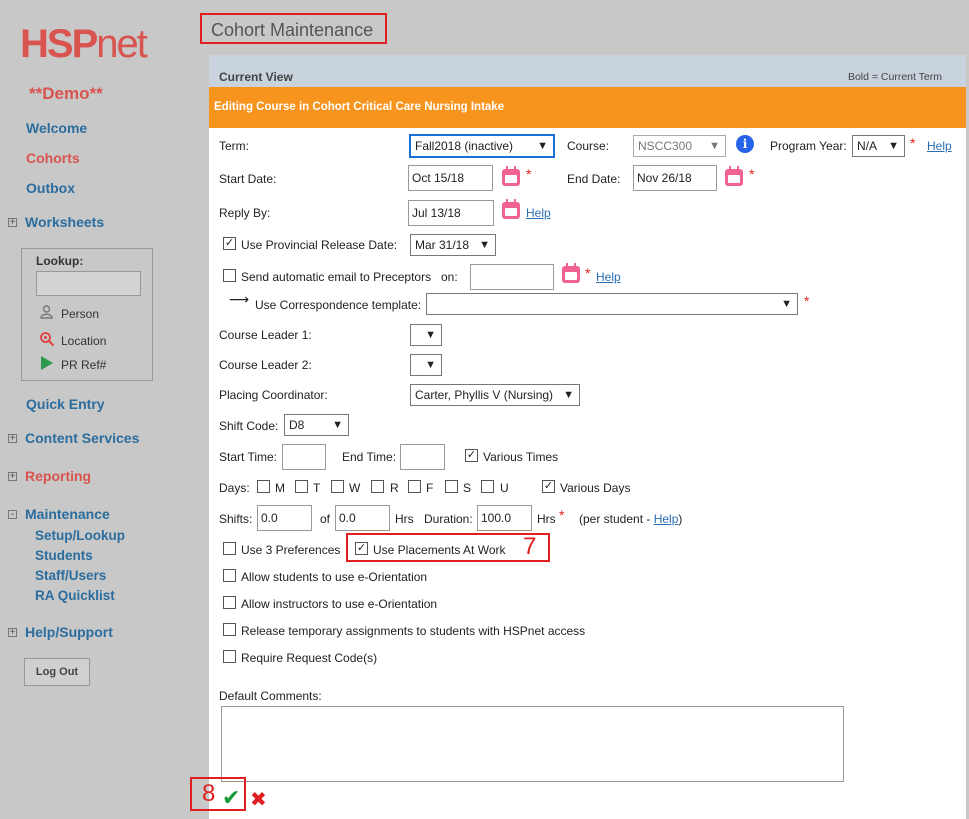 This screenshot has width=969, height=819. Describe the element at coordinates (273, 395) in the screenshot. I see `placing-coordinator-label: Placing Coordinator:` at that location.